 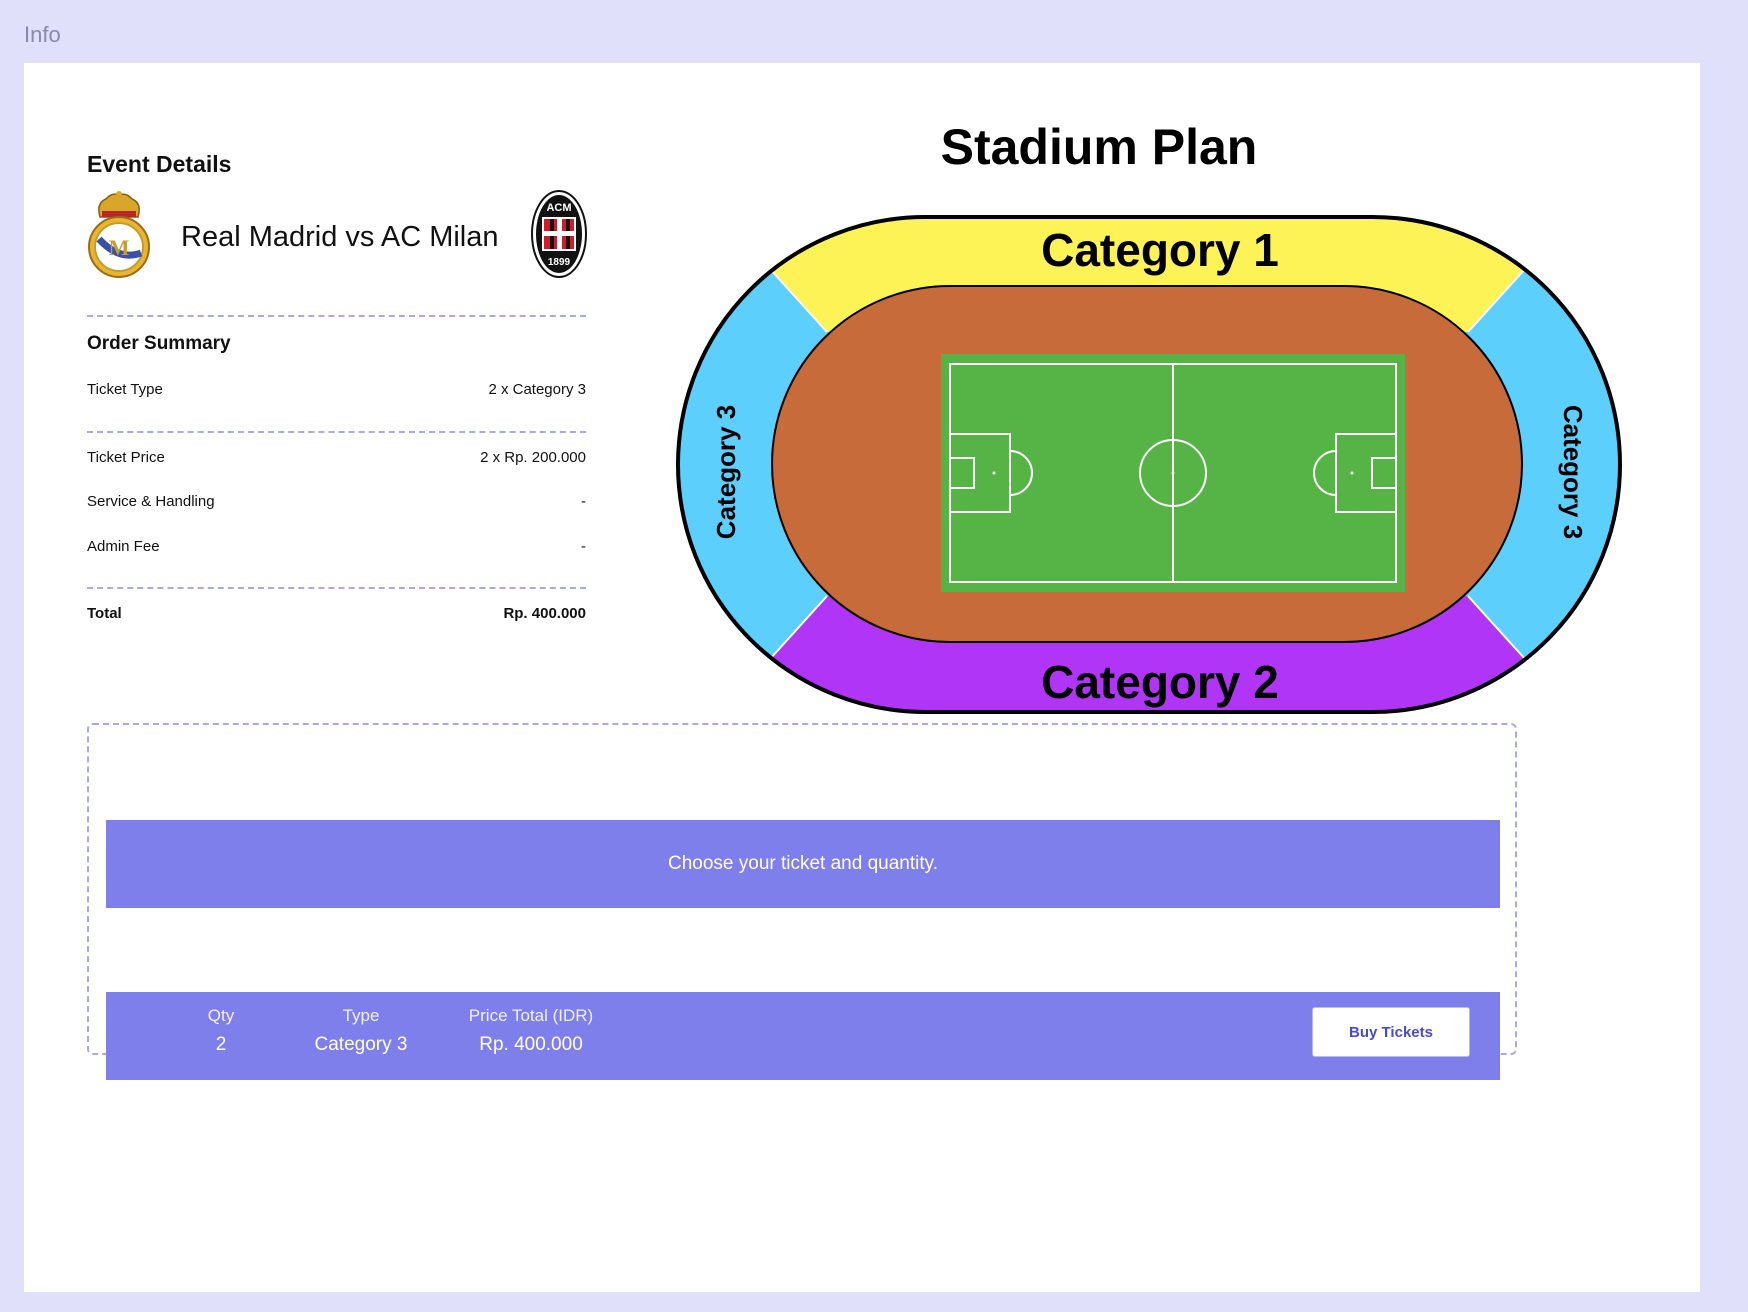 What do you see at coordinates (544, 613) in the screenshot?
I see `total-value: Rp. 400.000` at bounding box center [544, 613].